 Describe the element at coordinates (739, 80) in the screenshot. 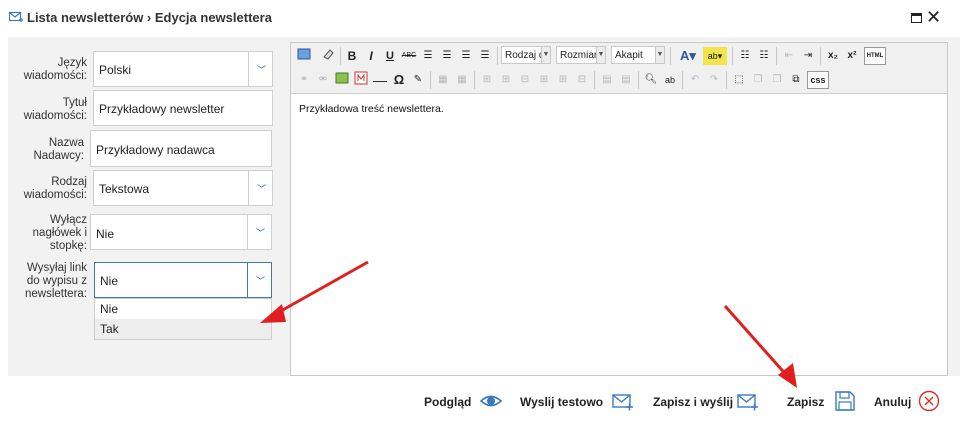

I see `visual-aid-icon: ⬚` at that location.